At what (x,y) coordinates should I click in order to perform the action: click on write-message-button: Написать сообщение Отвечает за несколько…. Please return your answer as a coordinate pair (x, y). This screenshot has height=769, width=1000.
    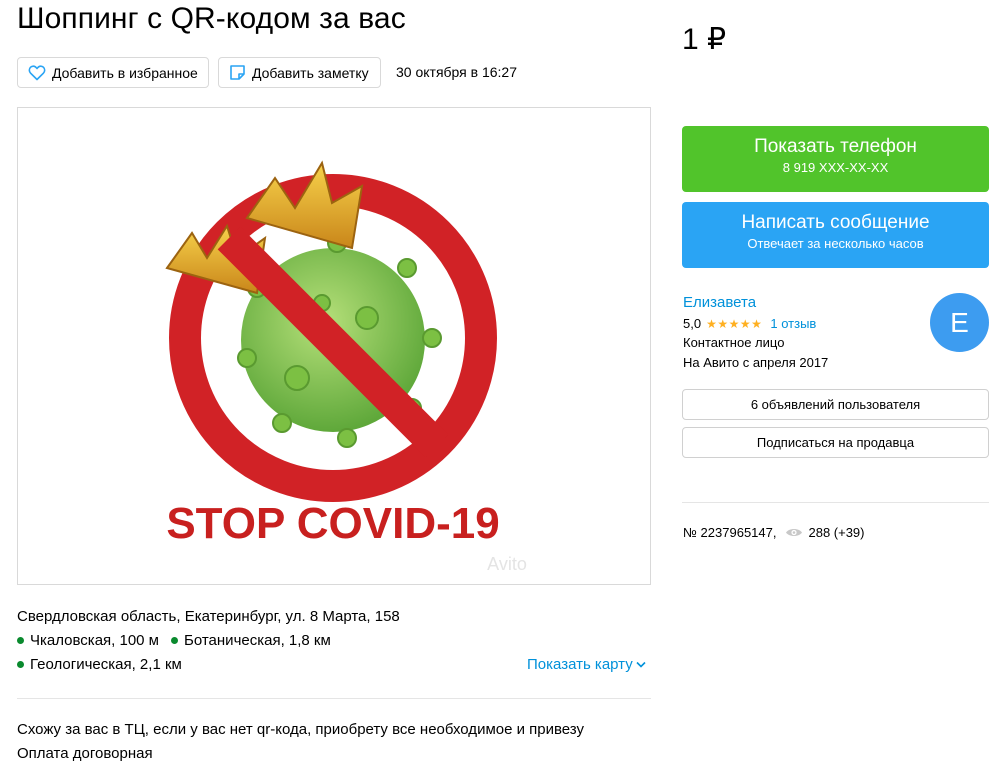
    Looking at the image, I should click on (835, 235).